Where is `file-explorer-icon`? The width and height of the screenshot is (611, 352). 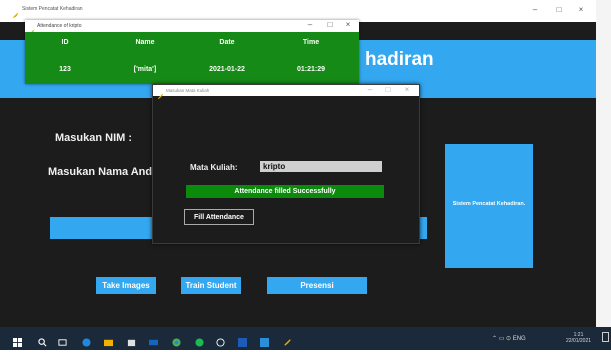 file-explorer-icon is located at coordinates (108, 340).